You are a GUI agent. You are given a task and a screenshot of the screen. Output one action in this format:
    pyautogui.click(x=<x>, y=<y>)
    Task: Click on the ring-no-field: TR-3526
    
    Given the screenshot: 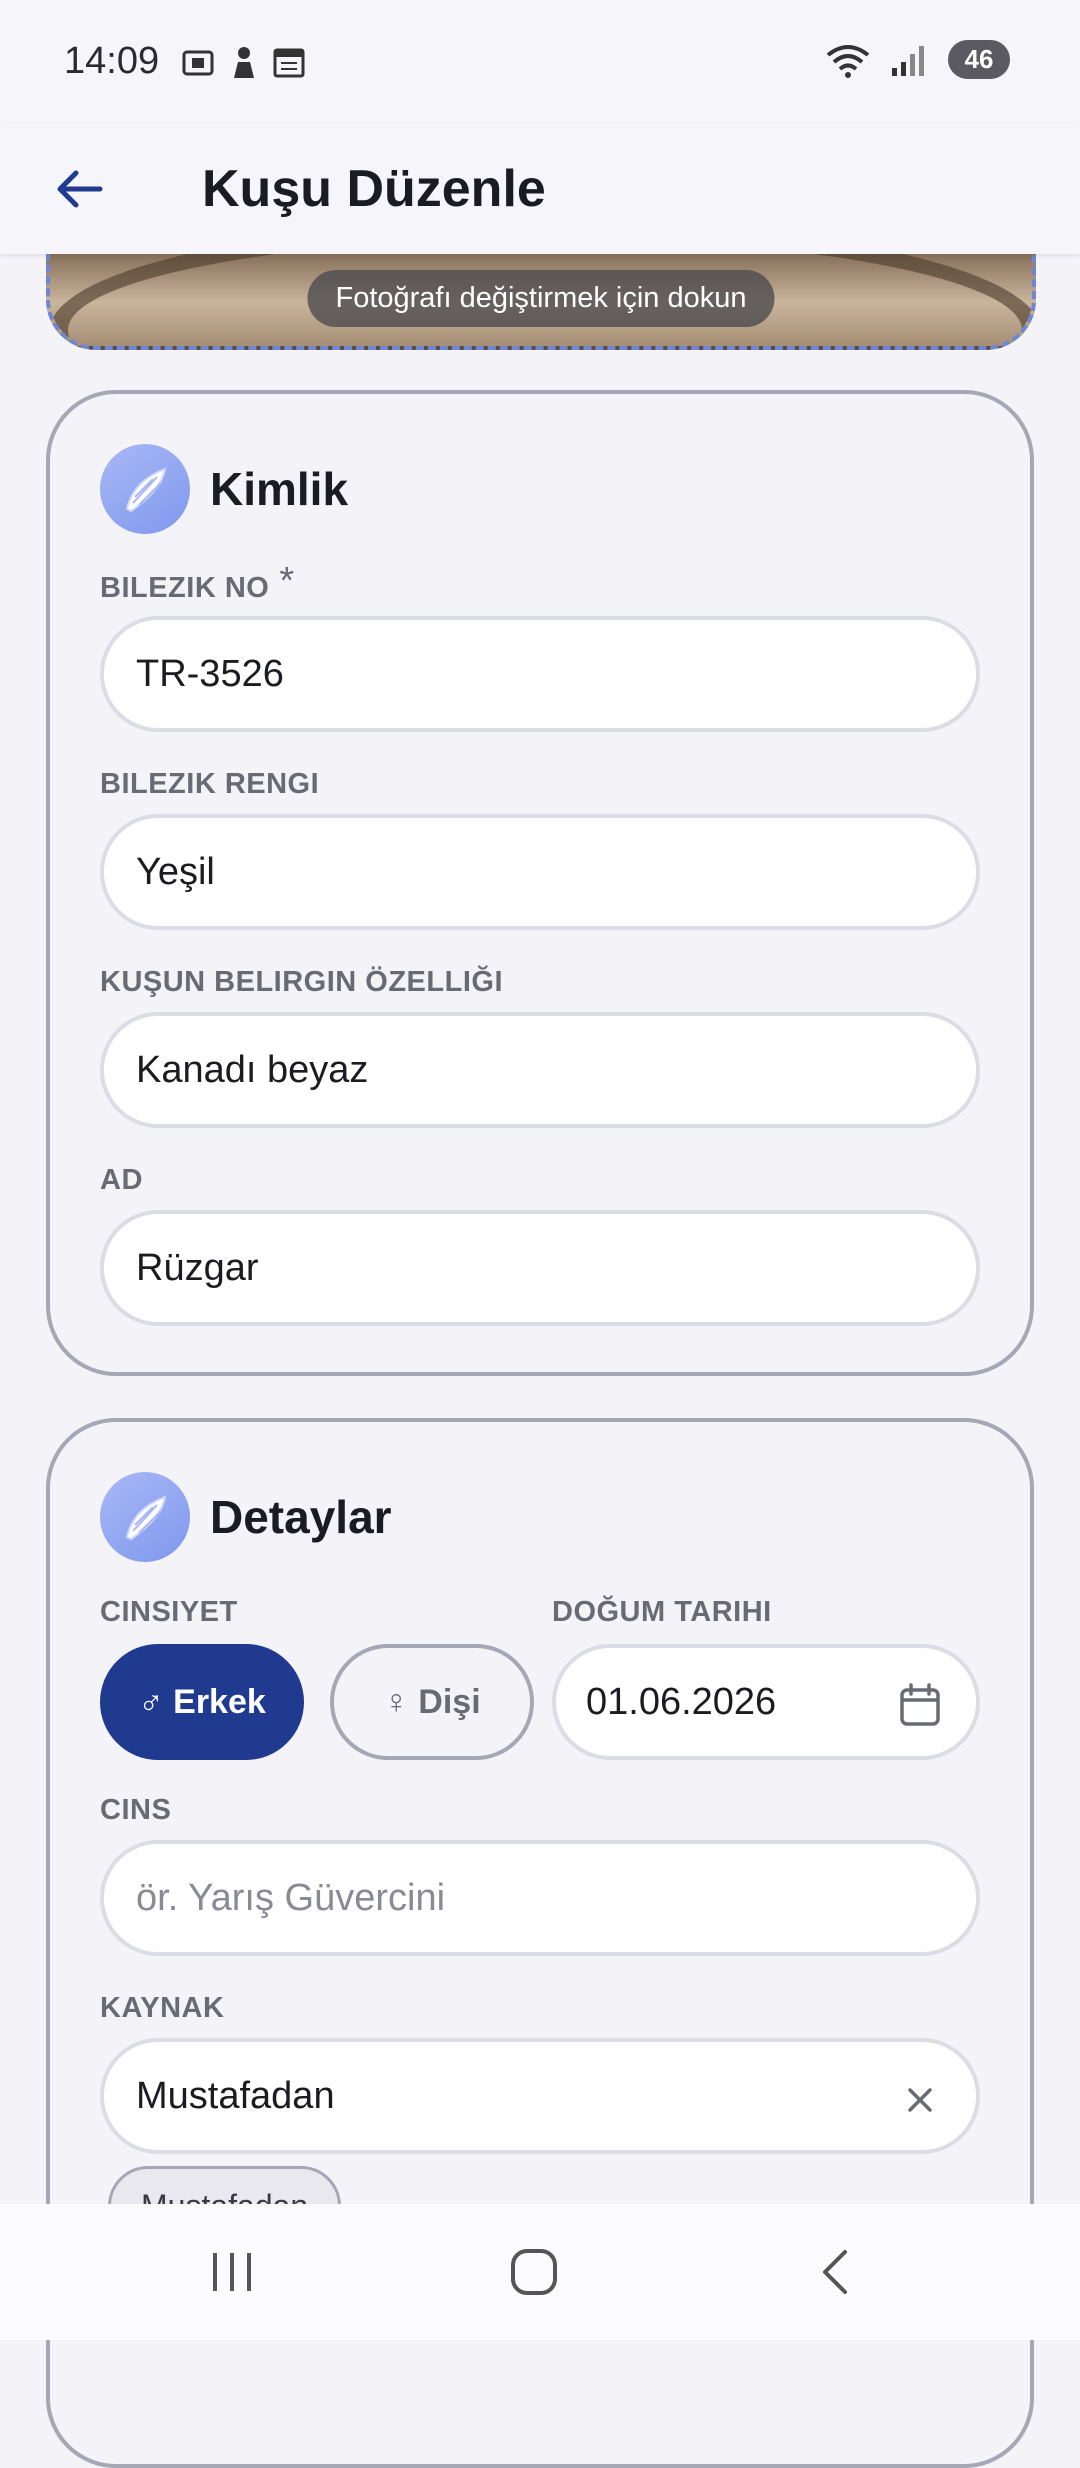 What is the action you would take?
    pyautogui.click(x=540, y=674)
    